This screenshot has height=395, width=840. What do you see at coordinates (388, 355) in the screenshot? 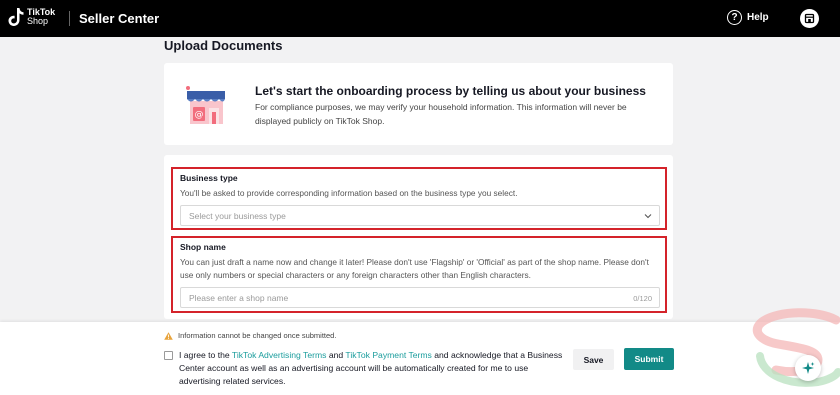
I see `payment-terms-link: TikTok Payment Terms` at bounding box center [388, 355].